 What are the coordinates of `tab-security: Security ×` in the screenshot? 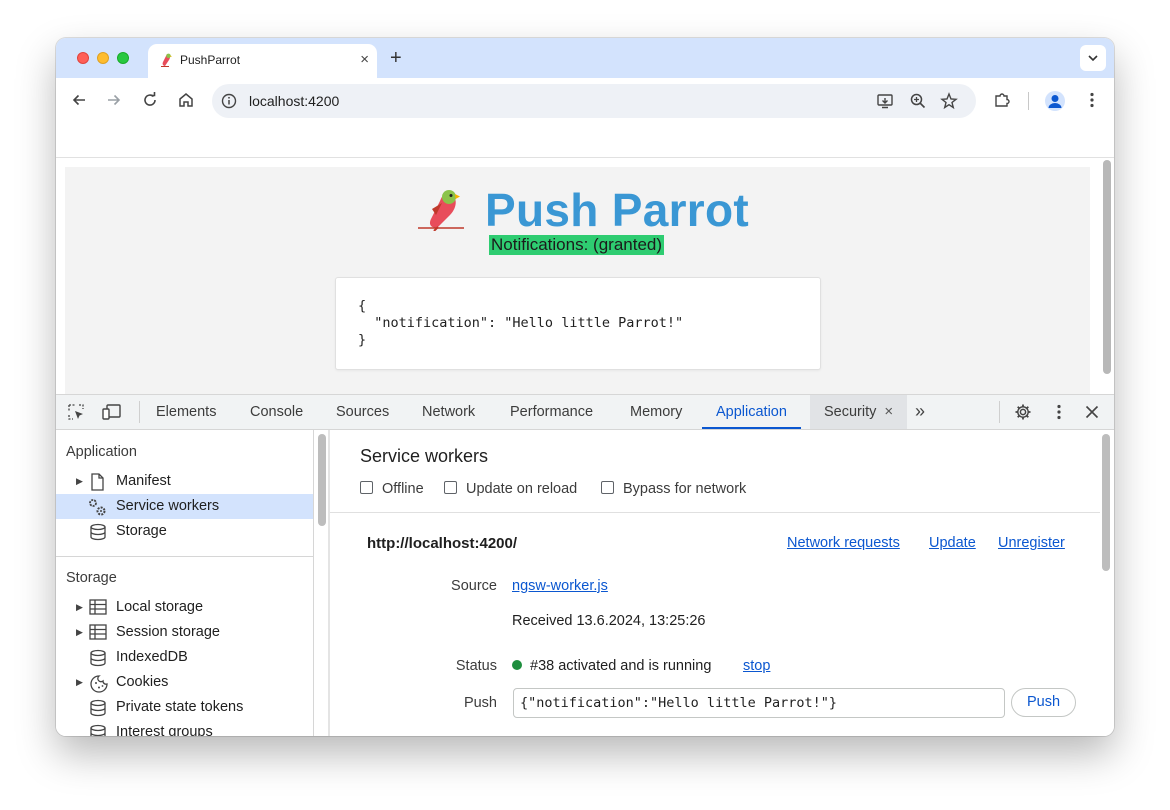 It's located at (859, 412).